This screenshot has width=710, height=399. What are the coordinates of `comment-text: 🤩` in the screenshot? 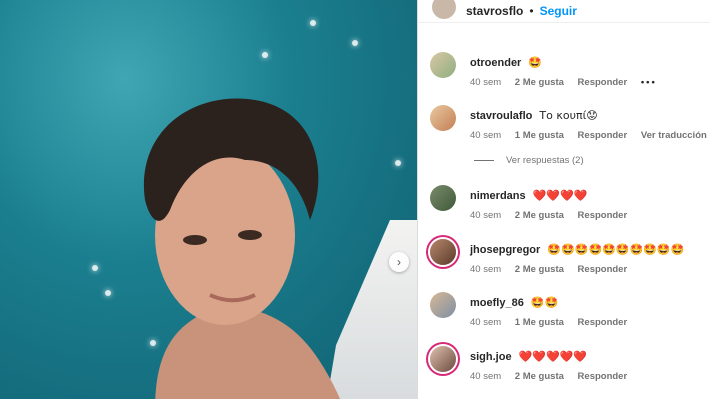 It's located at (535, 62).